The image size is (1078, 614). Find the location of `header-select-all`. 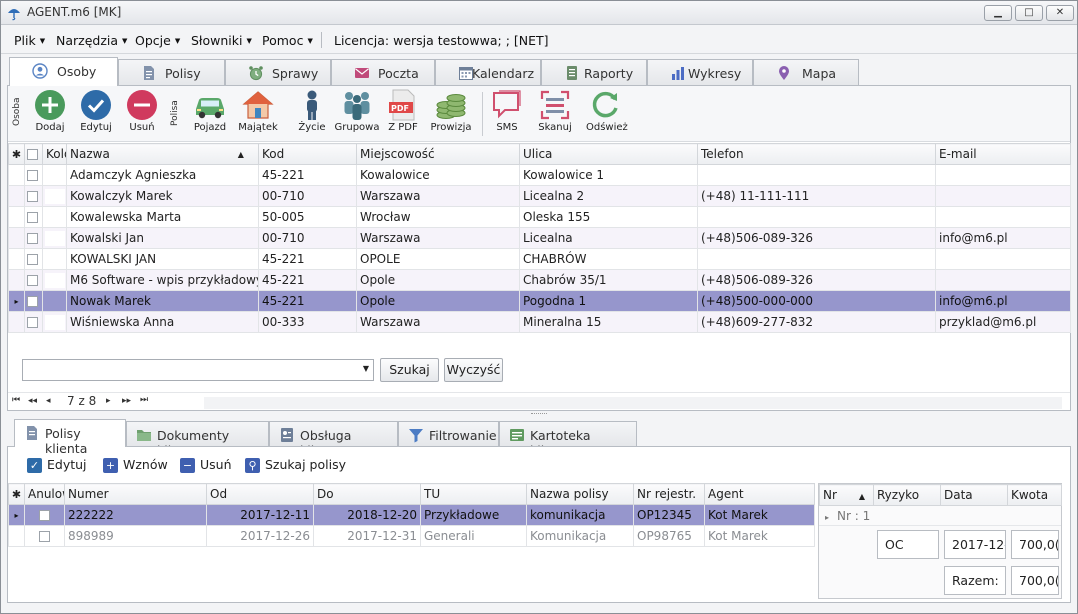

header-select-all is located at coordinates (33, 154).